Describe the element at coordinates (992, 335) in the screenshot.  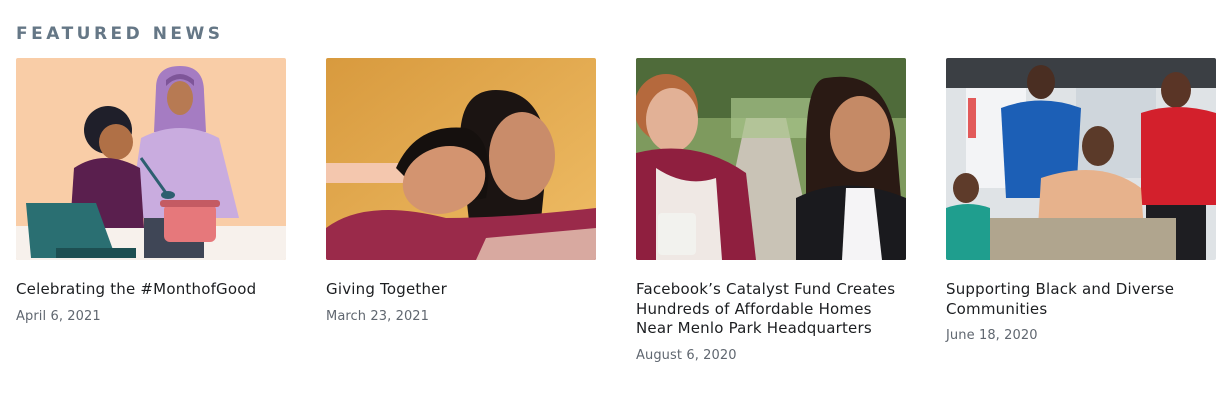
I see `news-card-date: June 18, 2020` at that location.